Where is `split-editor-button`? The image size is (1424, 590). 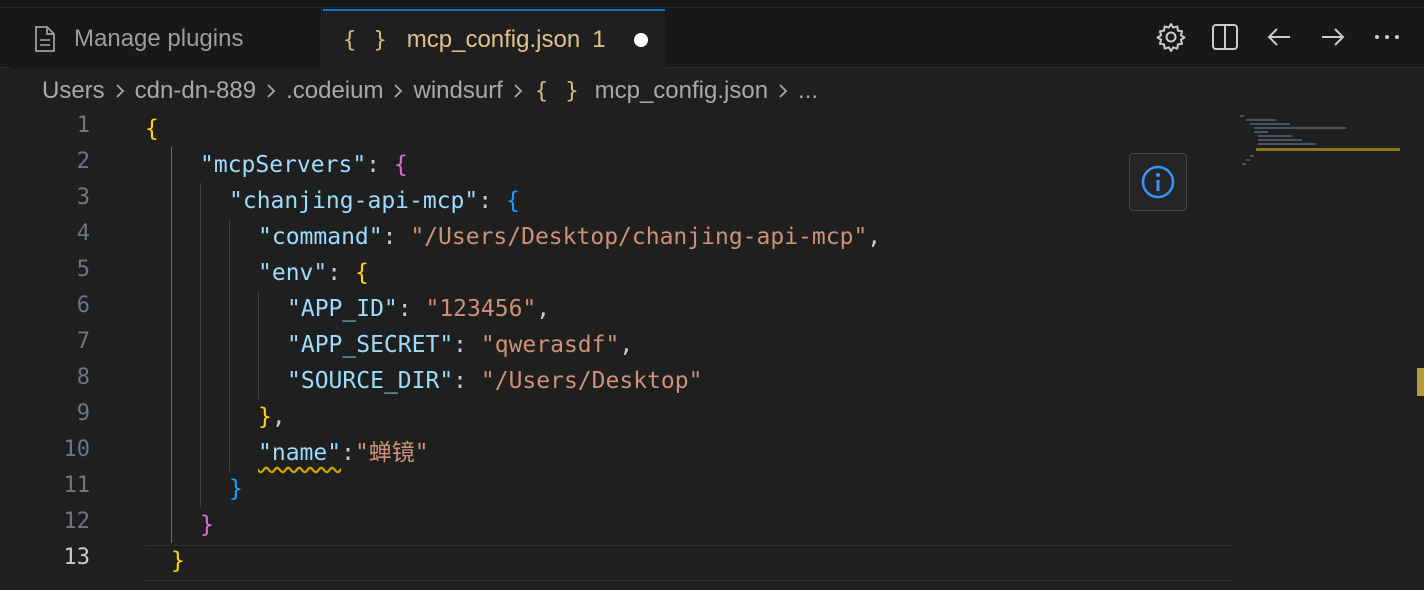
split-editor-button is located at coordinates (1225, 37).